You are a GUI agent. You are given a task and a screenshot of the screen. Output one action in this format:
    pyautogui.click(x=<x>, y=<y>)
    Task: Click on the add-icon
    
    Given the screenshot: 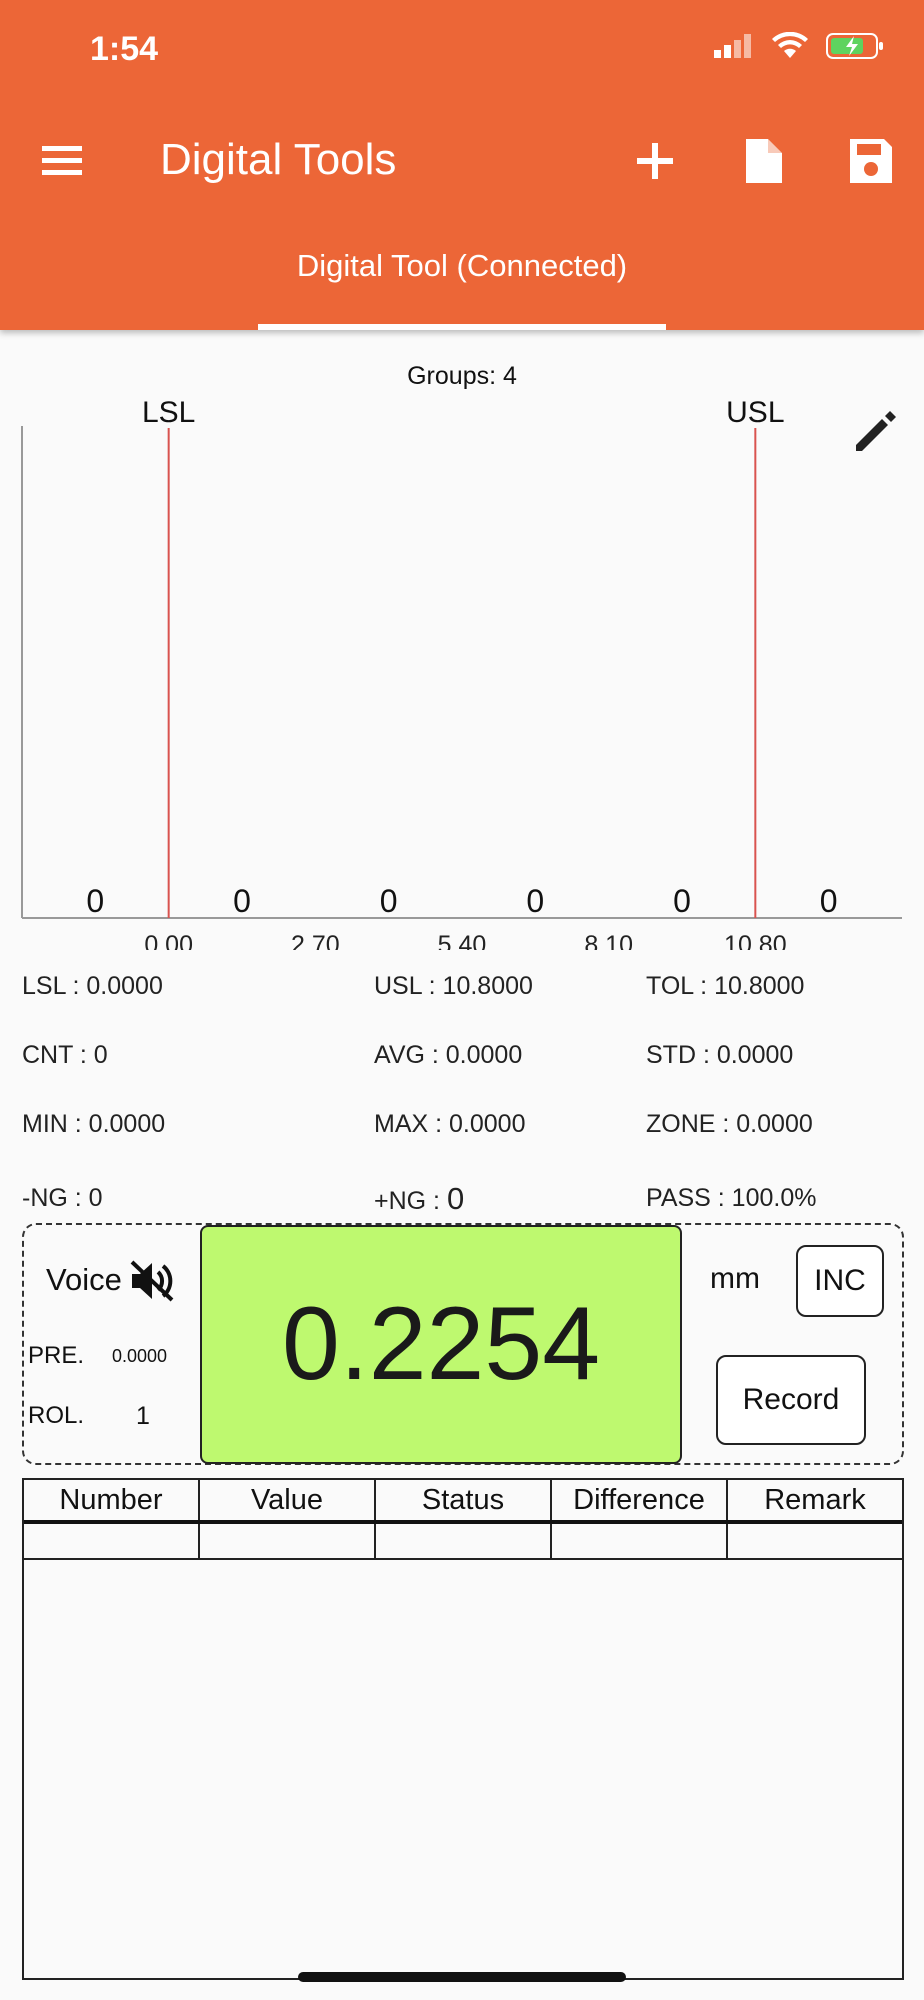 What is the action you would take?
    pyautogui.click(x=655, y=161)
    